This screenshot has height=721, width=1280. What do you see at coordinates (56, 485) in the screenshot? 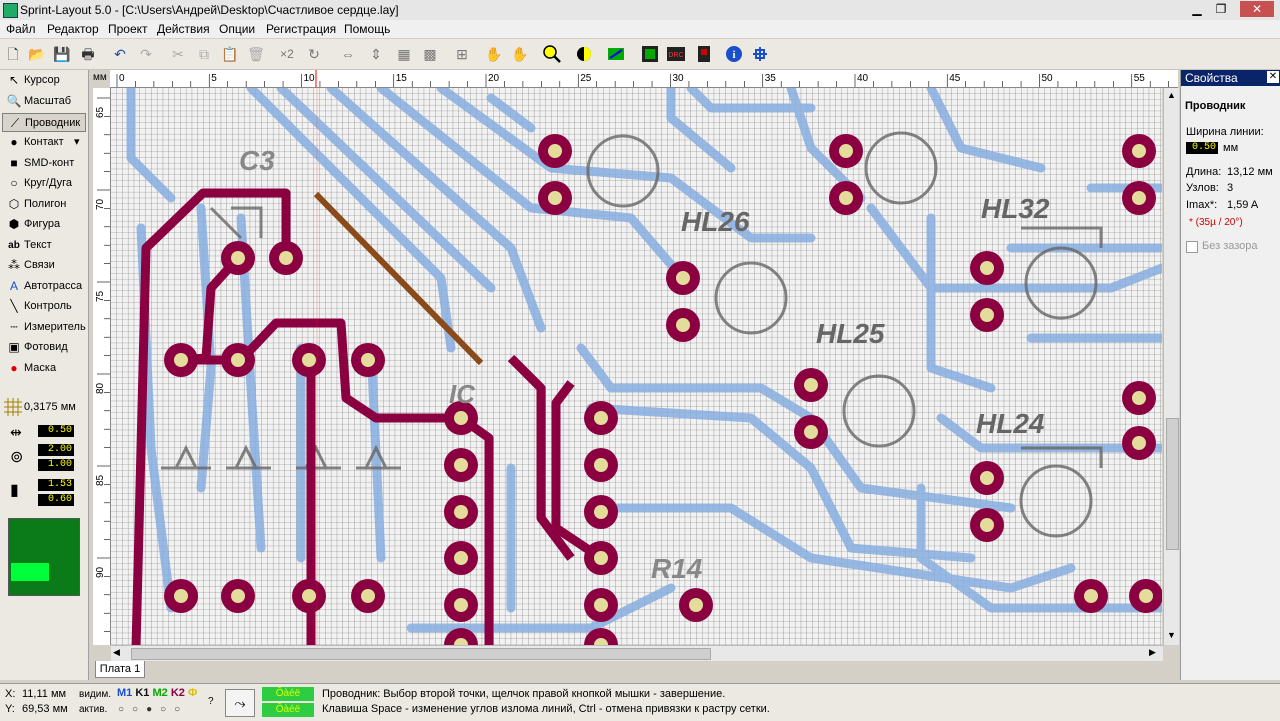
I see `smd-width-input: 1.53` at bounding box center [56, 485].